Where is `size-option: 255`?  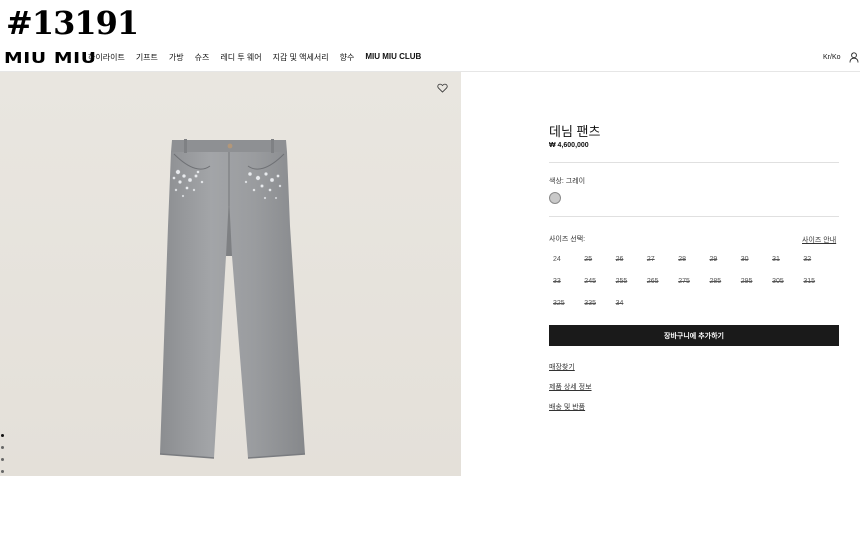
size-option: 255 is located at coordinates (627, 282).